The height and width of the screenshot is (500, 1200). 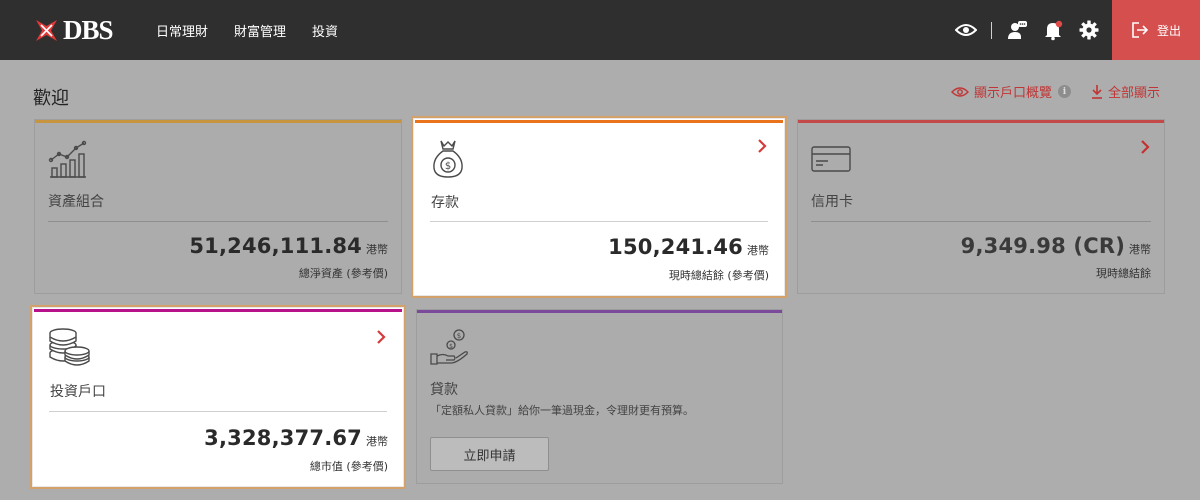 I want to click on gear-icon, so click(x=1089, y=30).